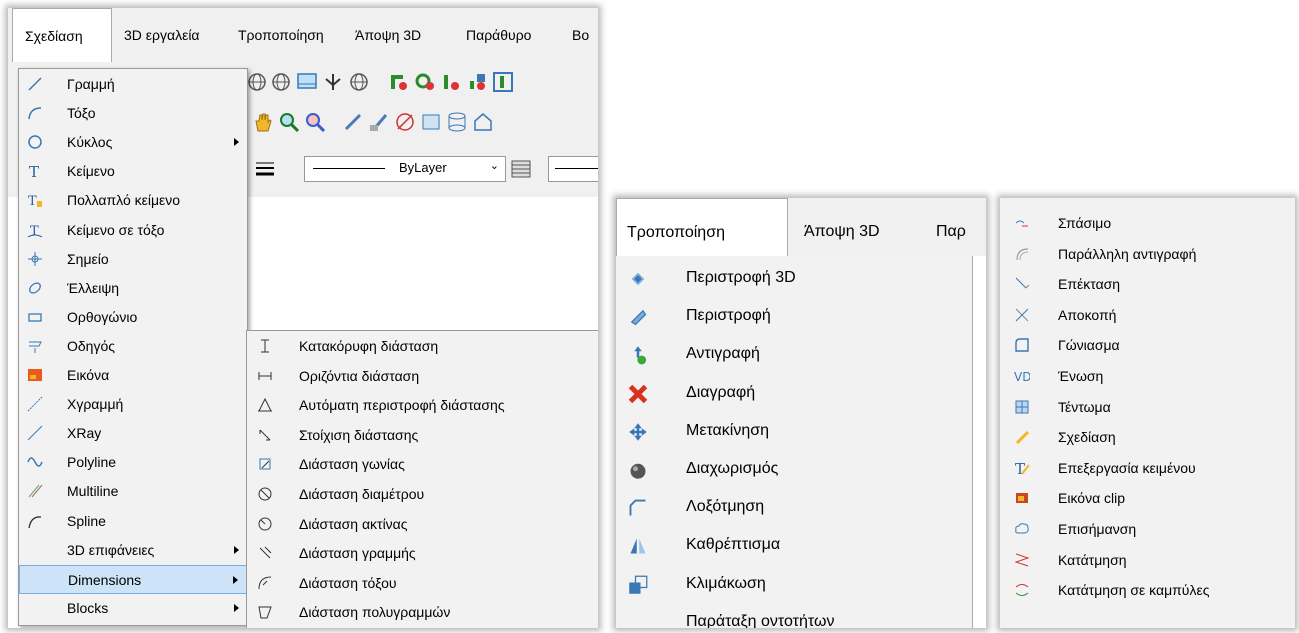  I want to click on menu-item: Κύκλος, so click(133, 142).